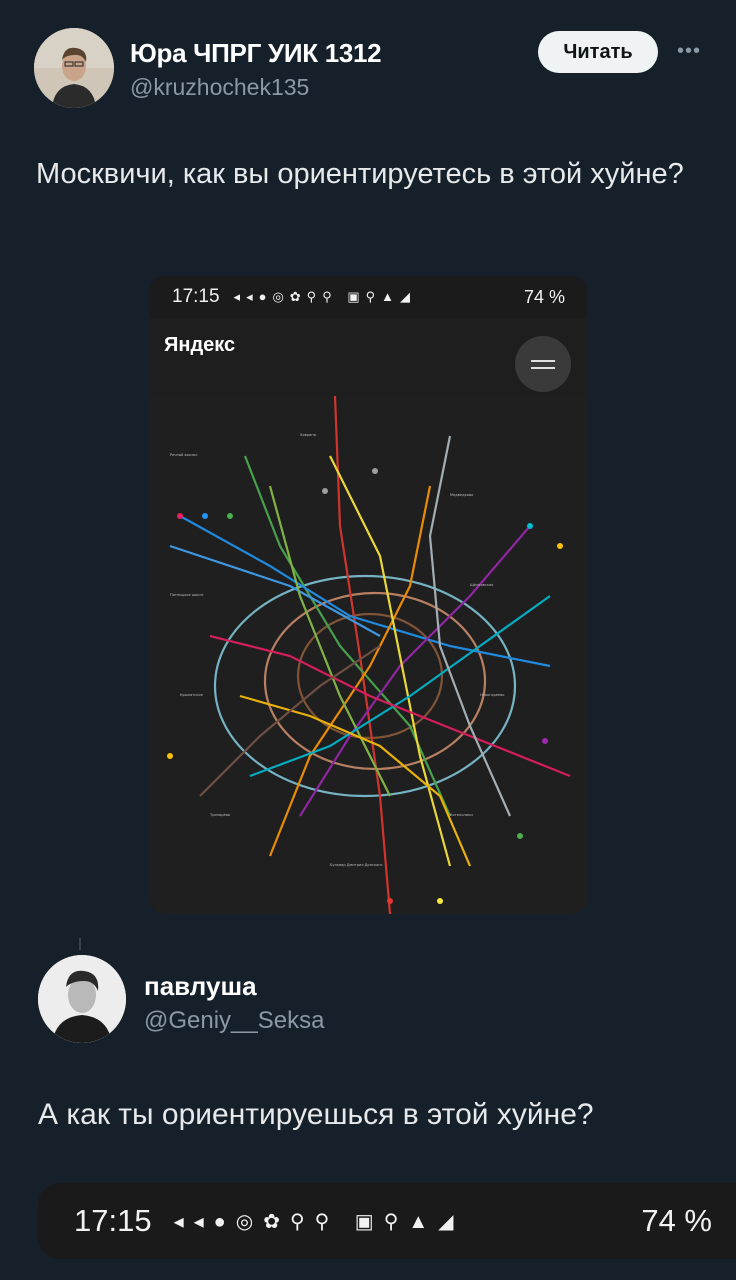  What do you see at coordinates (200, 345) in the screenshot?
I see `yandex-logo: Яндекс` at bounding box center [200, 345].